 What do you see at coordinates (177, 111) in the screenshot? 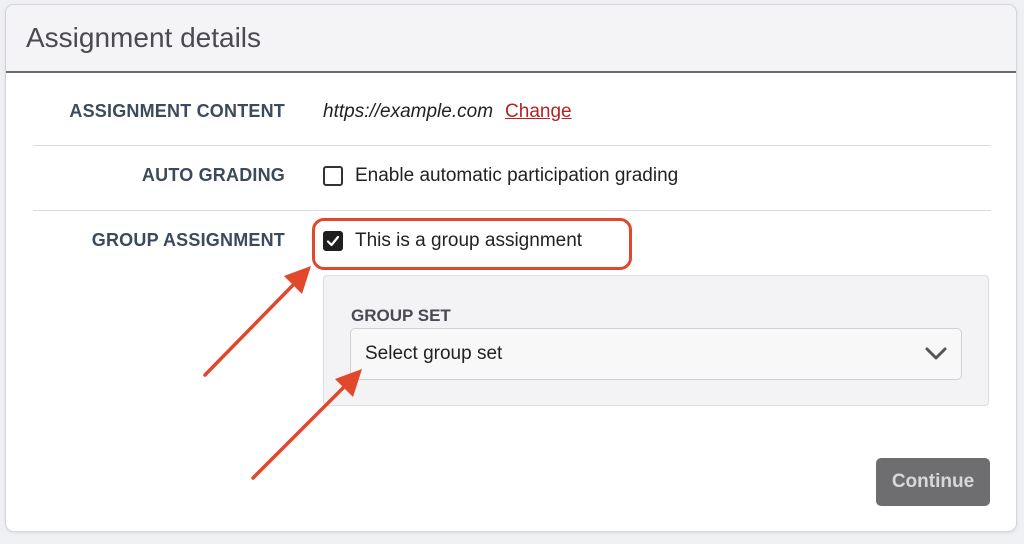
I see `assignment-content-label: ASSIGNMENT CONTENT` at bounding box center [177, 111].